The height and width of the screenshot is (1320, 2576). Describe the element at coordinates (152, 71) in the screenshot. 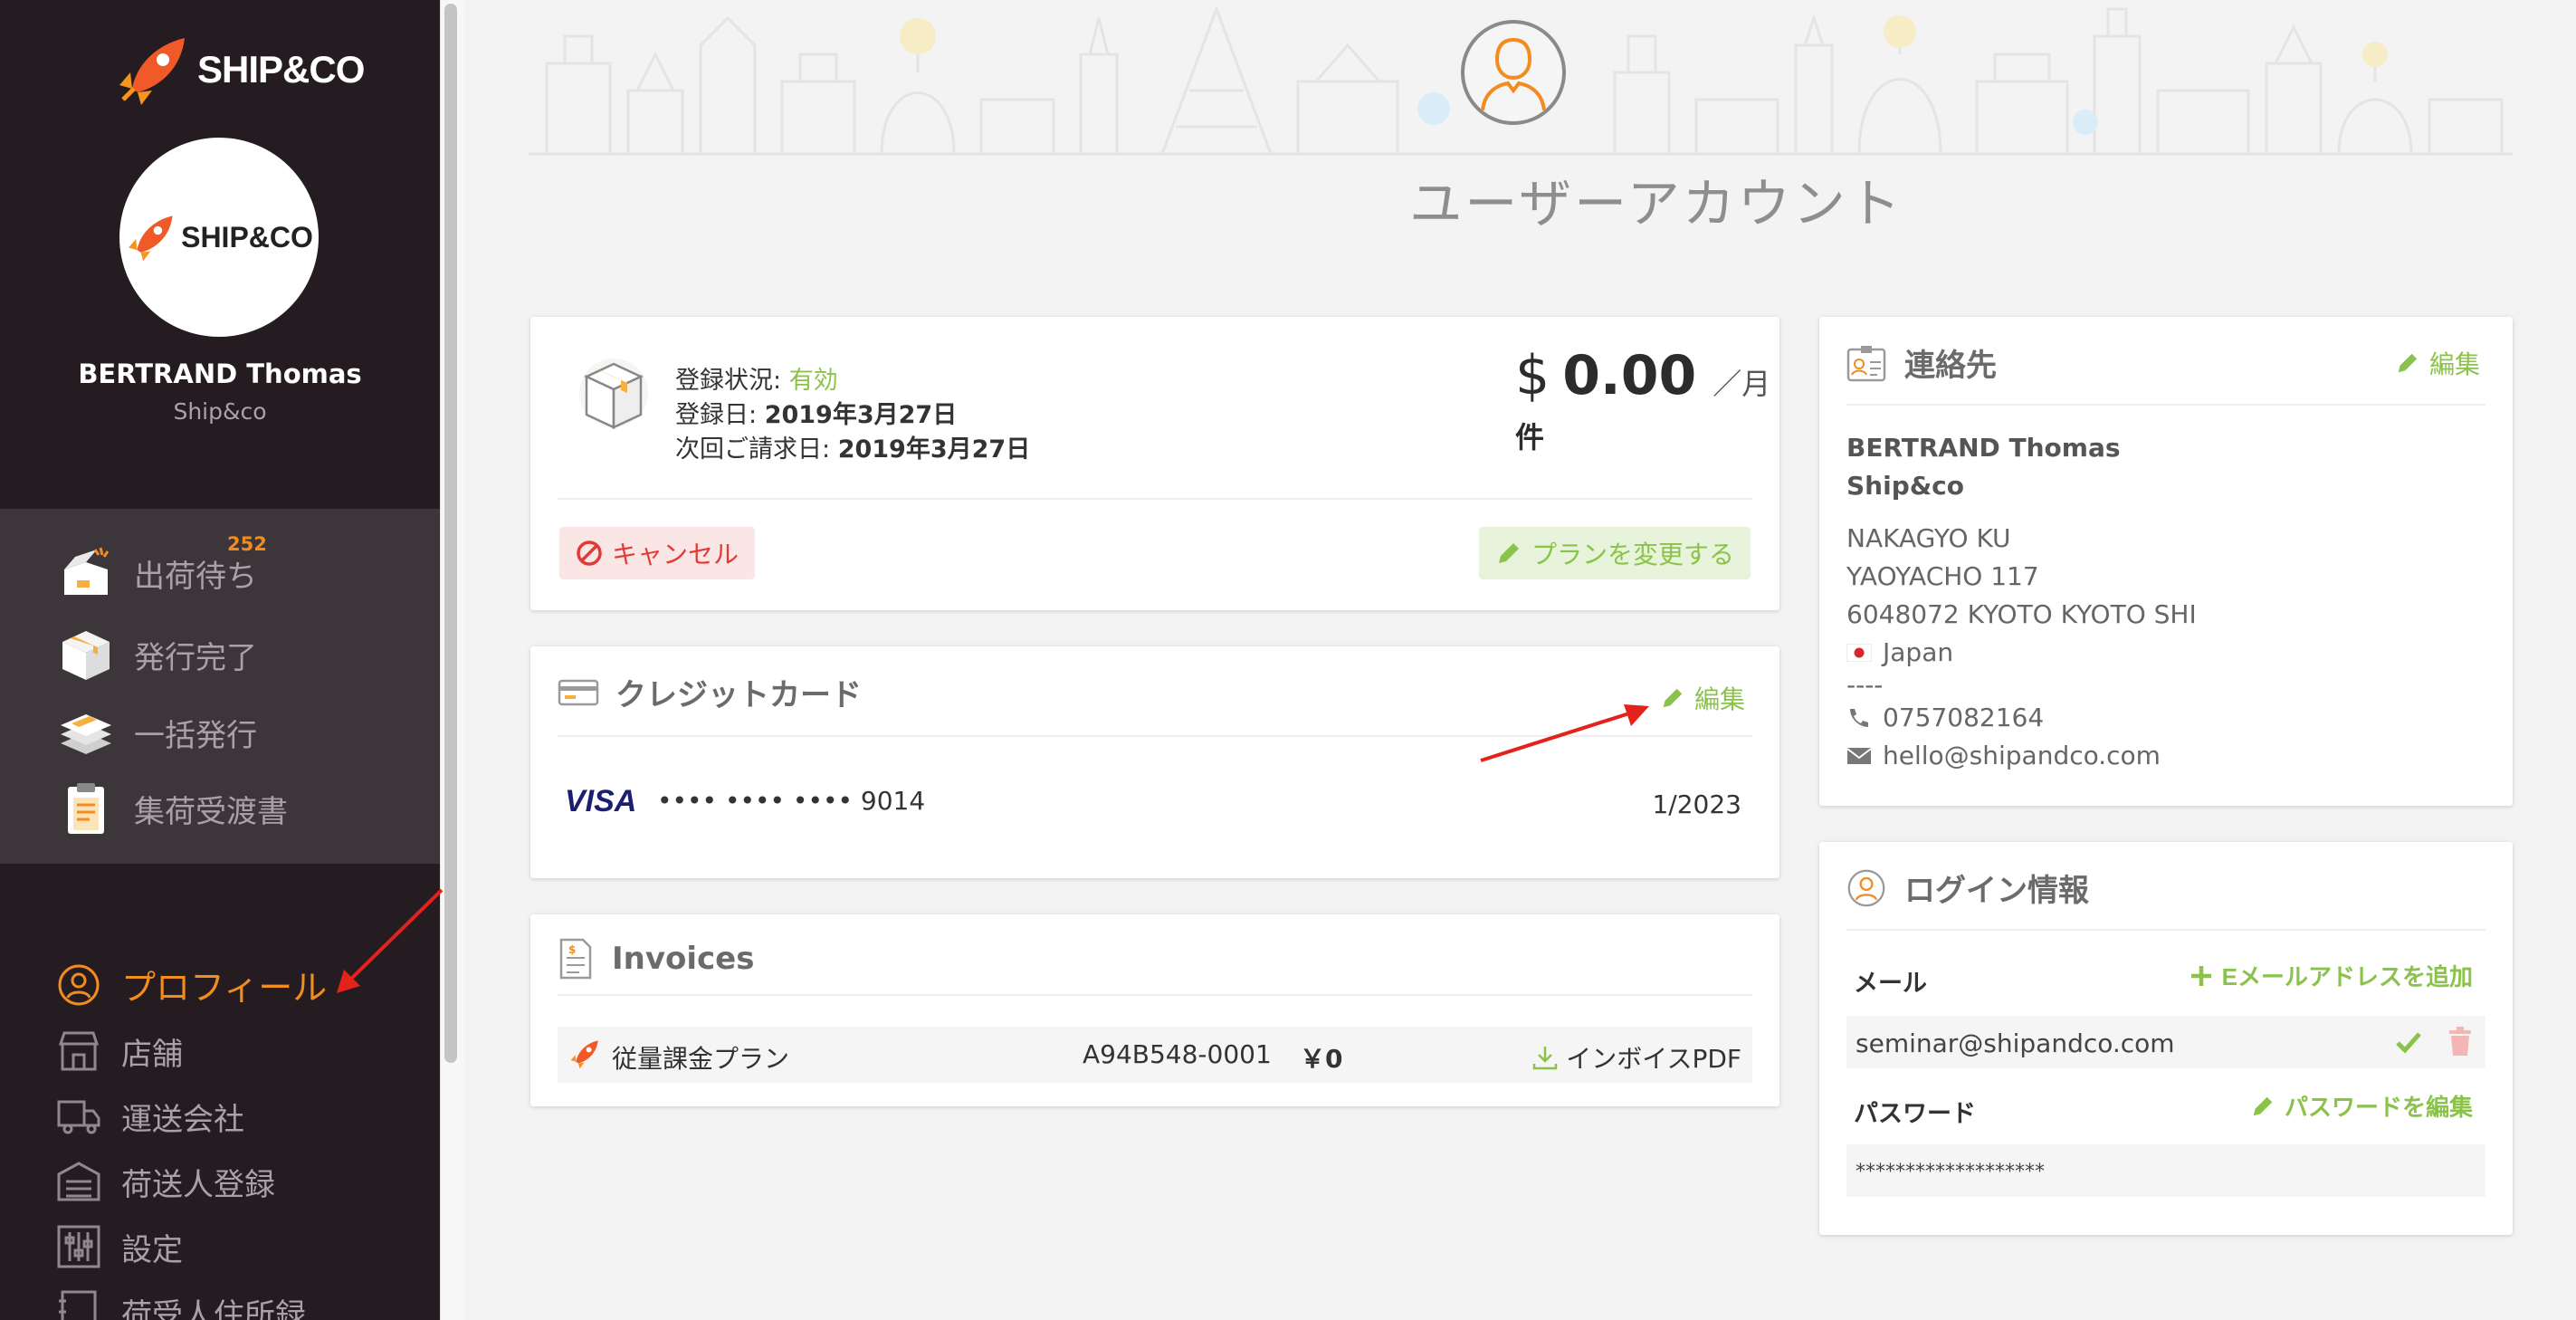

I see `rocket-logo-icon` at that location.